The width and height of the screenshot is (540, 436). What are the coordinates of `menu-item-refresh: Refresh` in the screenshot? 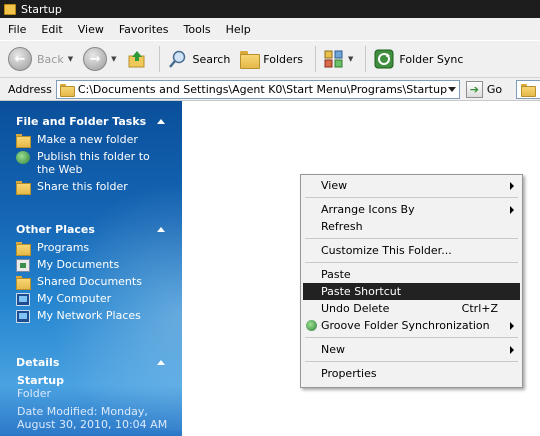 It's located at (411, 226).